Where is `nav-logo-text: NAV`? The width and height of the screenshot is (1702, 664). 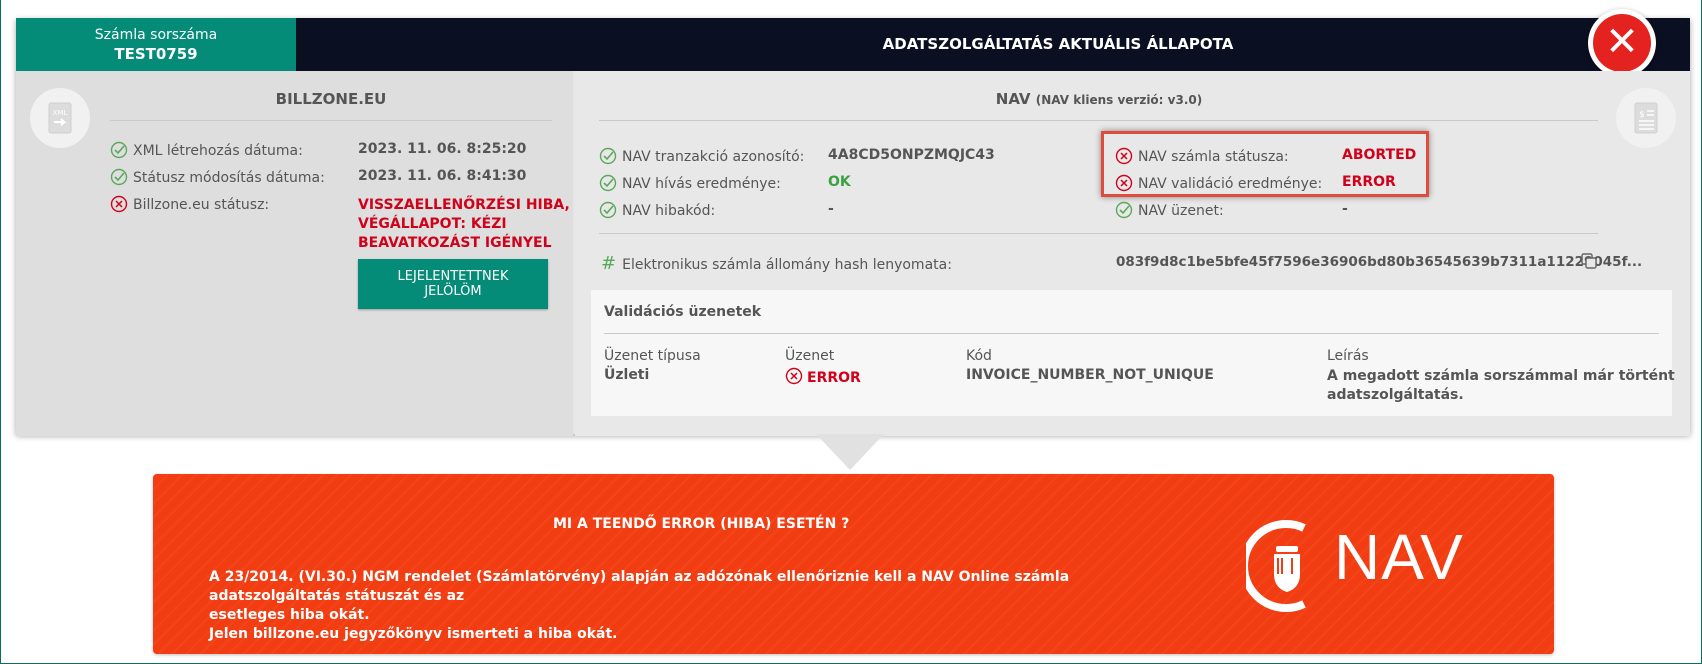 nav-logo-text: NAV is located at coordinates (1399, 557).